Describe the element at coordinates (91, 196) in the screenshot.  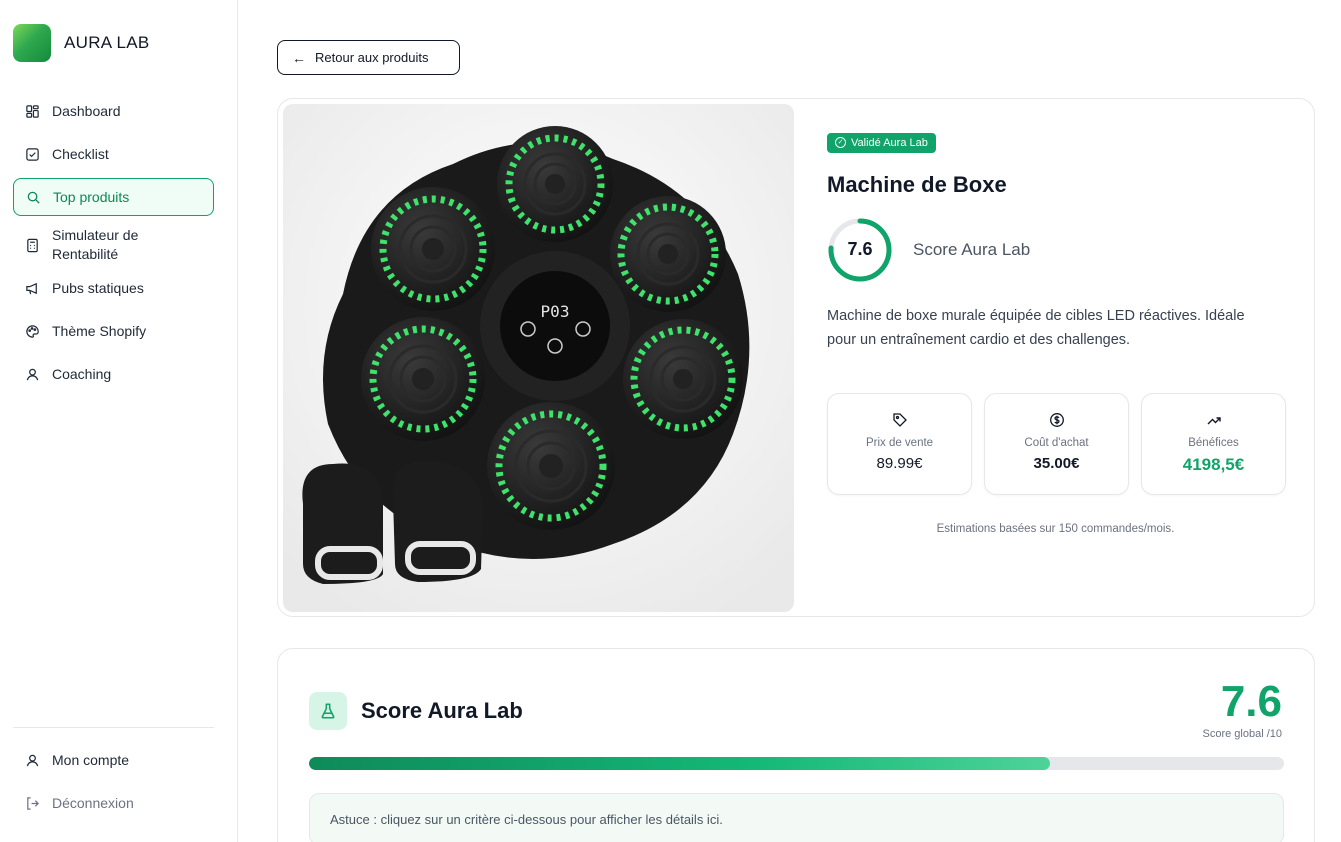
I see `sidebar-item-label: Top produits` at that location.